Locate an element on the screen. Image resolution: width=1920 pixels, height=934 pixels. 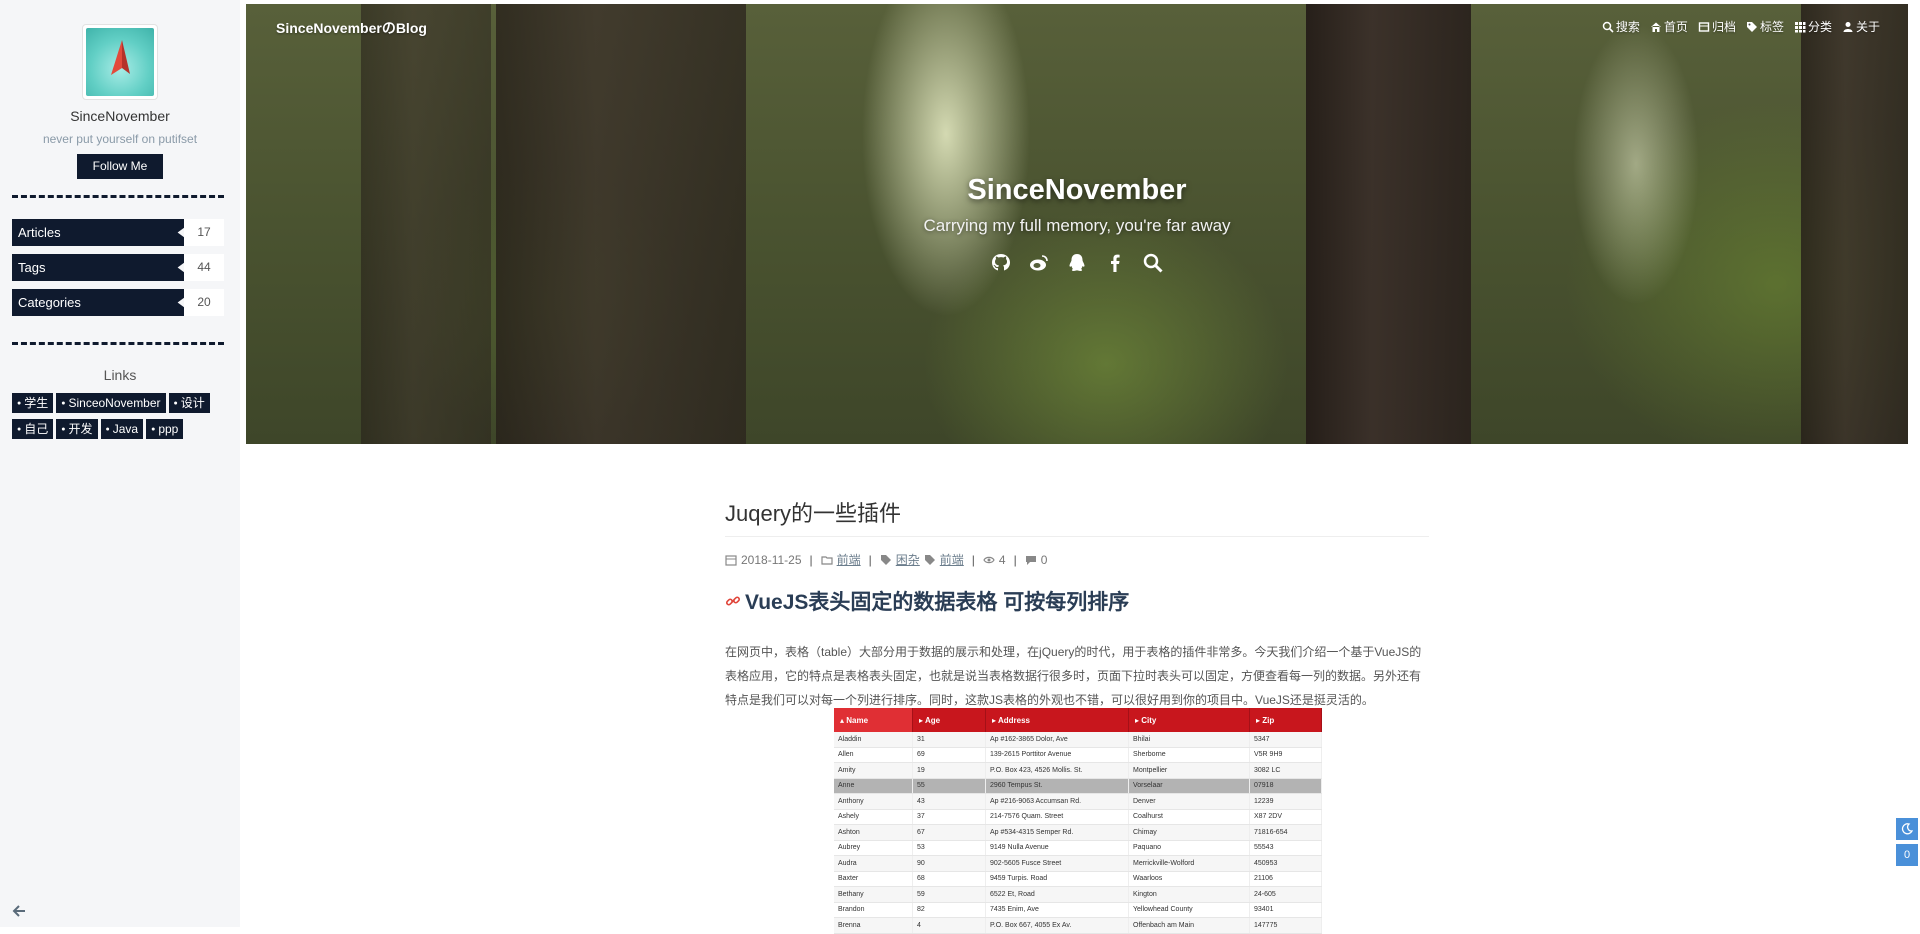
demo-table-cell: 139-2615 Porttitor Avenue is located at coordinates (1057, 755).